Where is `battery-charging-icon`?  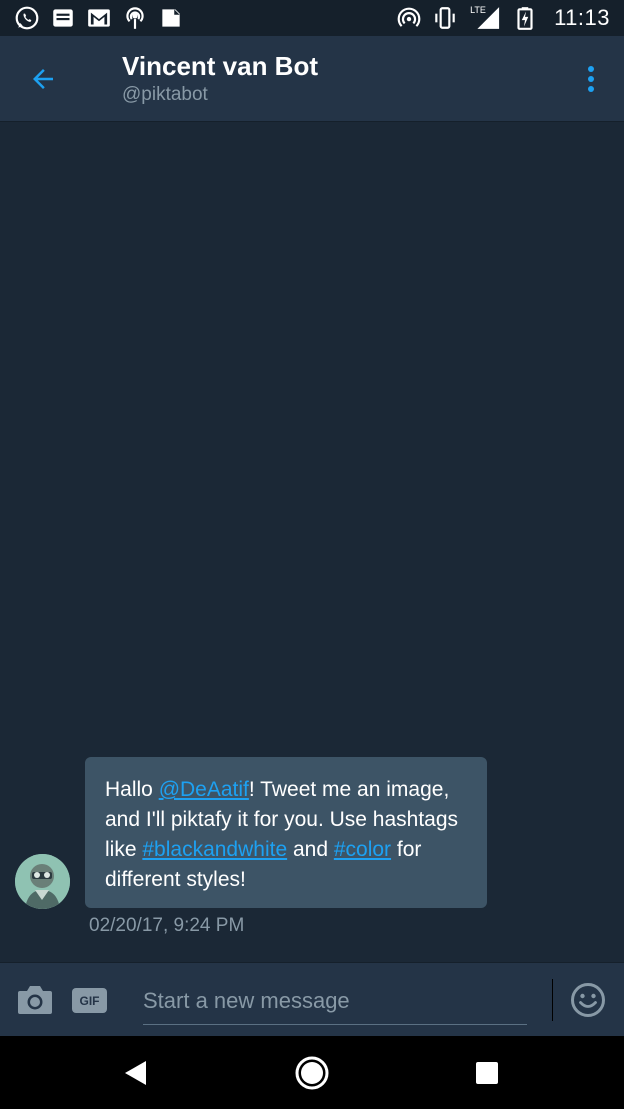
battery-charging-icon is located at coordinates (525, 18).